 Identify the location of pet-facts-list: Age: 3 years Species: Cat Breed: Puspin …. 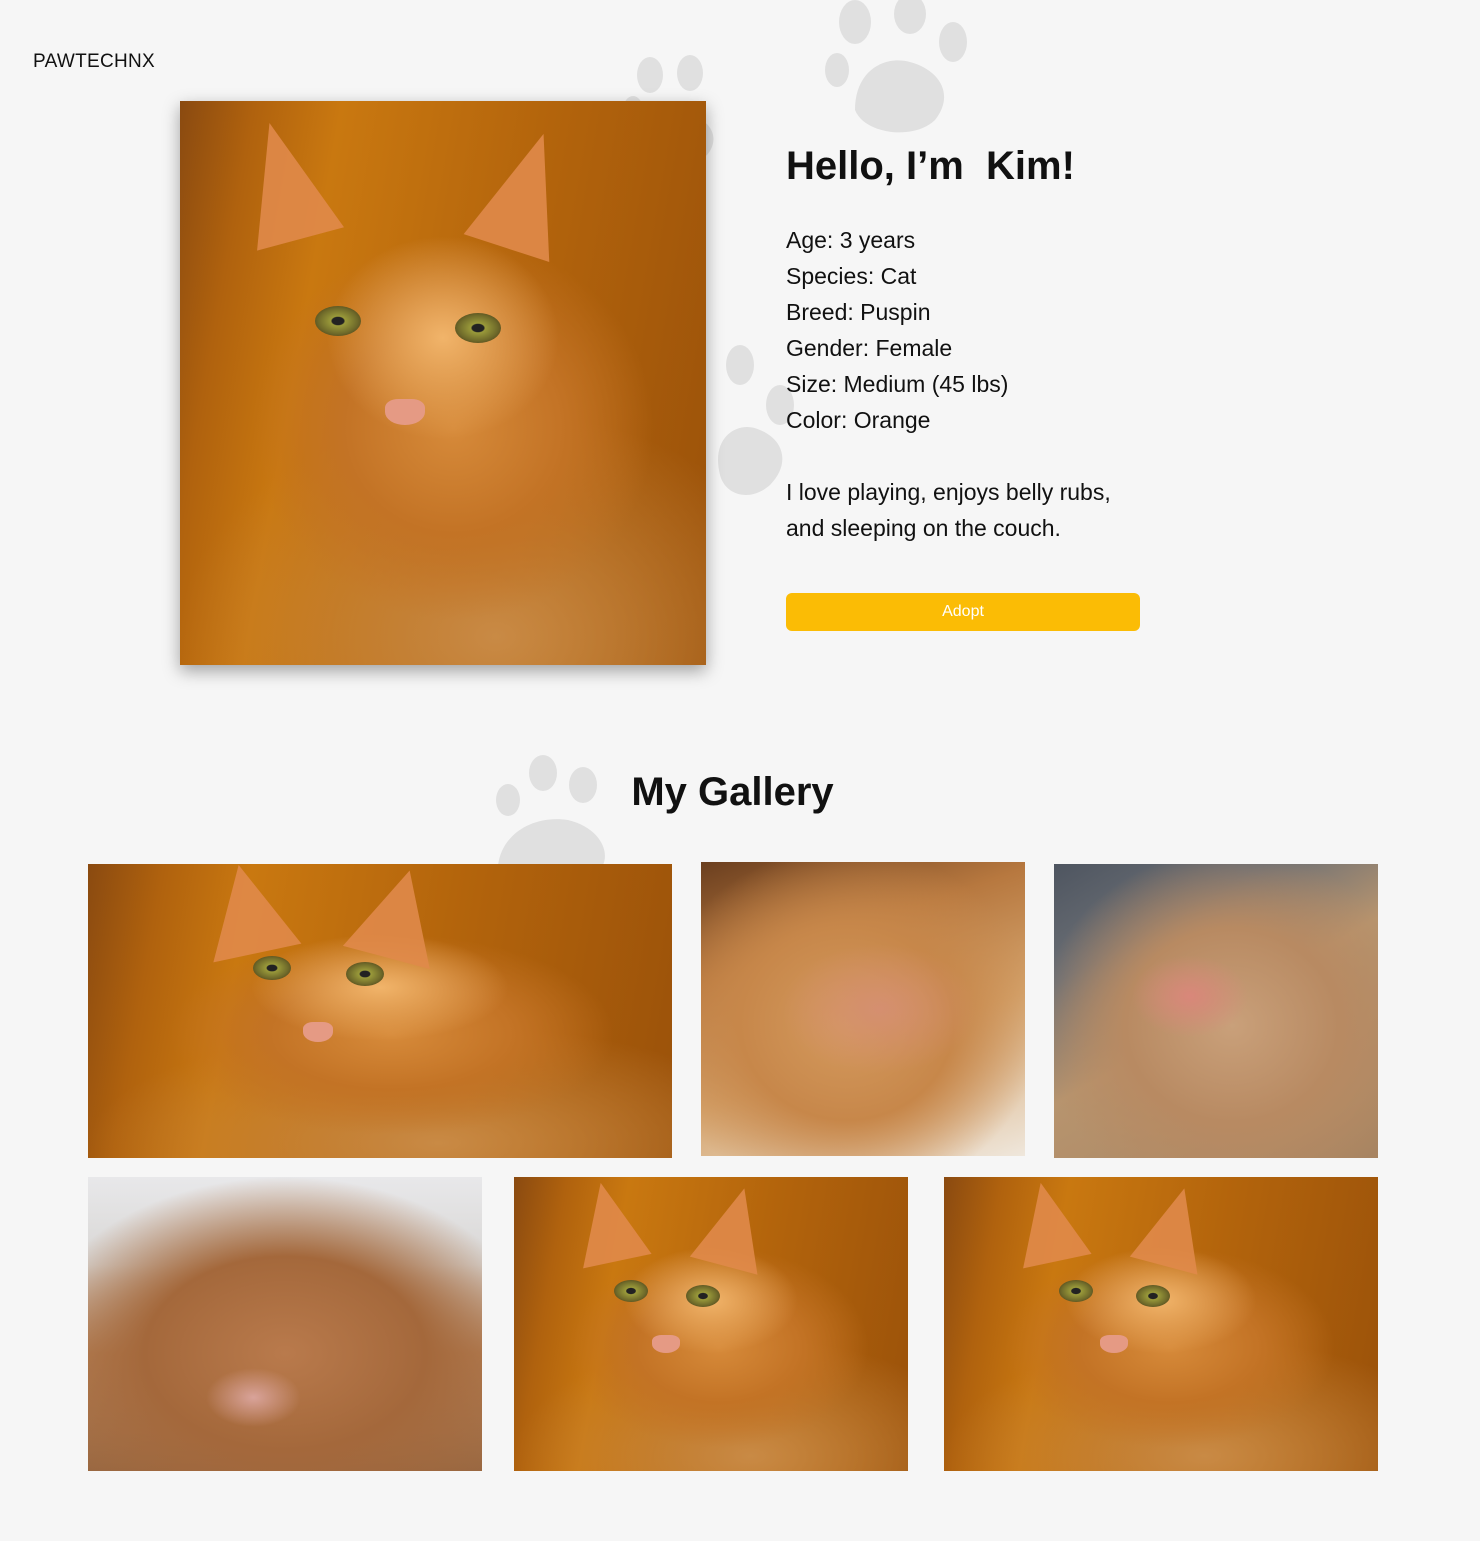
(996, 330).